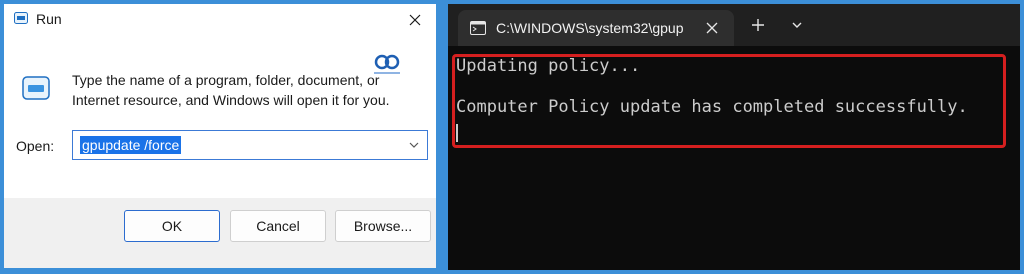  Describe the element at coordinates (457, 133) in the screenshot. I see `text-cursor` at that location.